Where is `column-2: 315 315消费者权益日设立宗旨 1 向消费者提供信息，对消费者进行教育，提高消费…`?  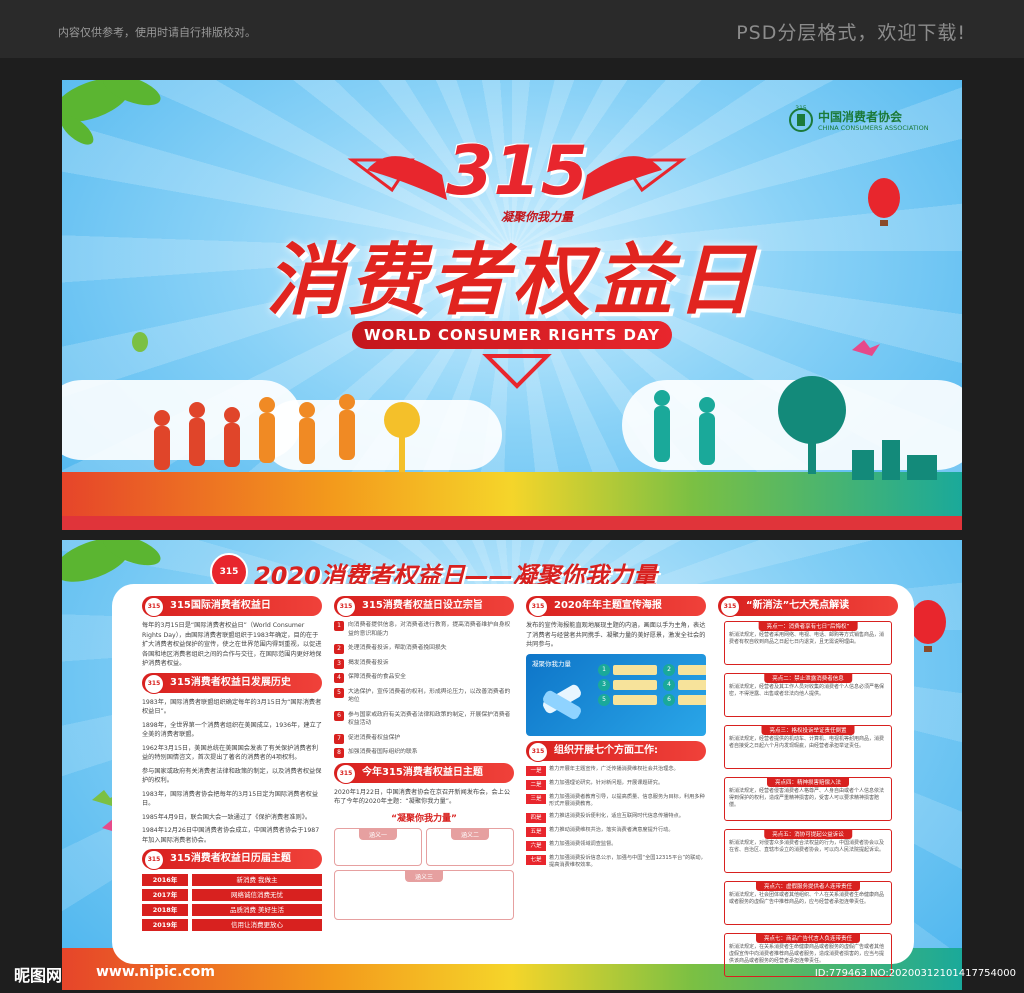
column-2: 315 315消费者权益日设立宗旨 1 向消费者提供信息，对消费者进行教育，提高消费… is located at coordinates (424, 760).